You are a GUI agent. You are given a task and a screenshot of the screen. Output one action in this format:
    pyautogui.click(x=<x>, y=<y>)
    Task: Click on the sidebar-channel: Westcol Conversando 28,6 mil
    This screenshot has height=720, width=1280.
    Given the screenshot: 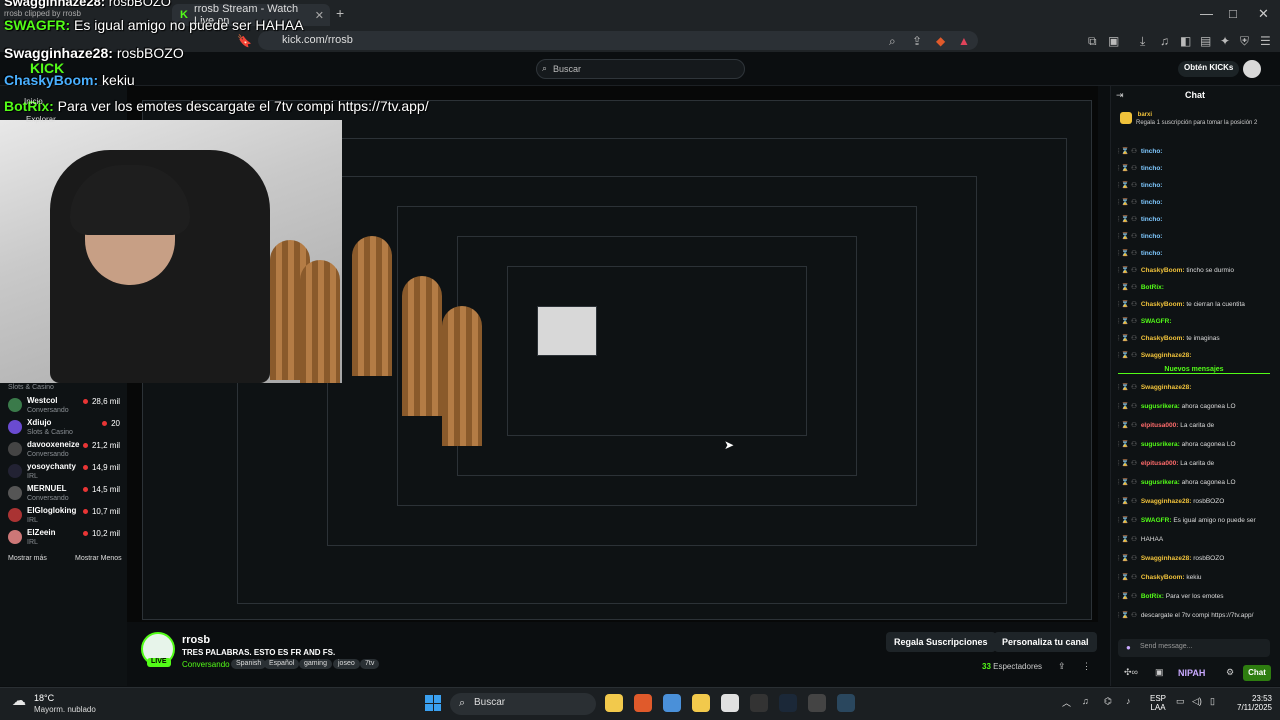 What is the action you would take?
    pyautogui.click(x=64, y=407)
    